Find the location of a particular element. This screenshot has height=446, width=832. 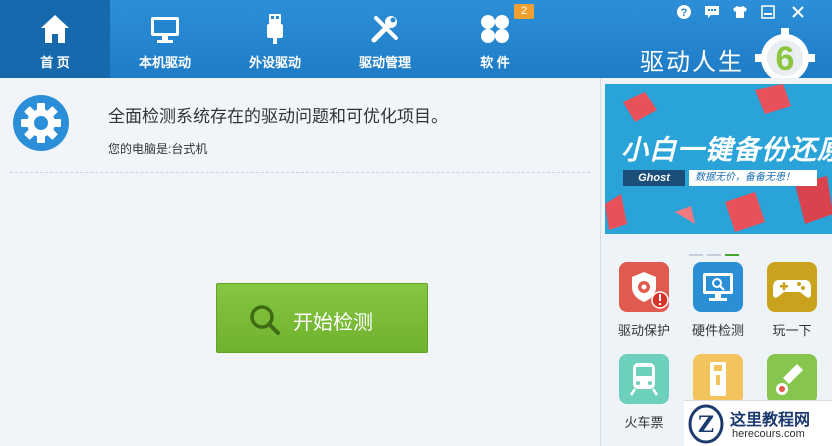

start-scan-button: 开始检测 is located at coordinates (322, 318).